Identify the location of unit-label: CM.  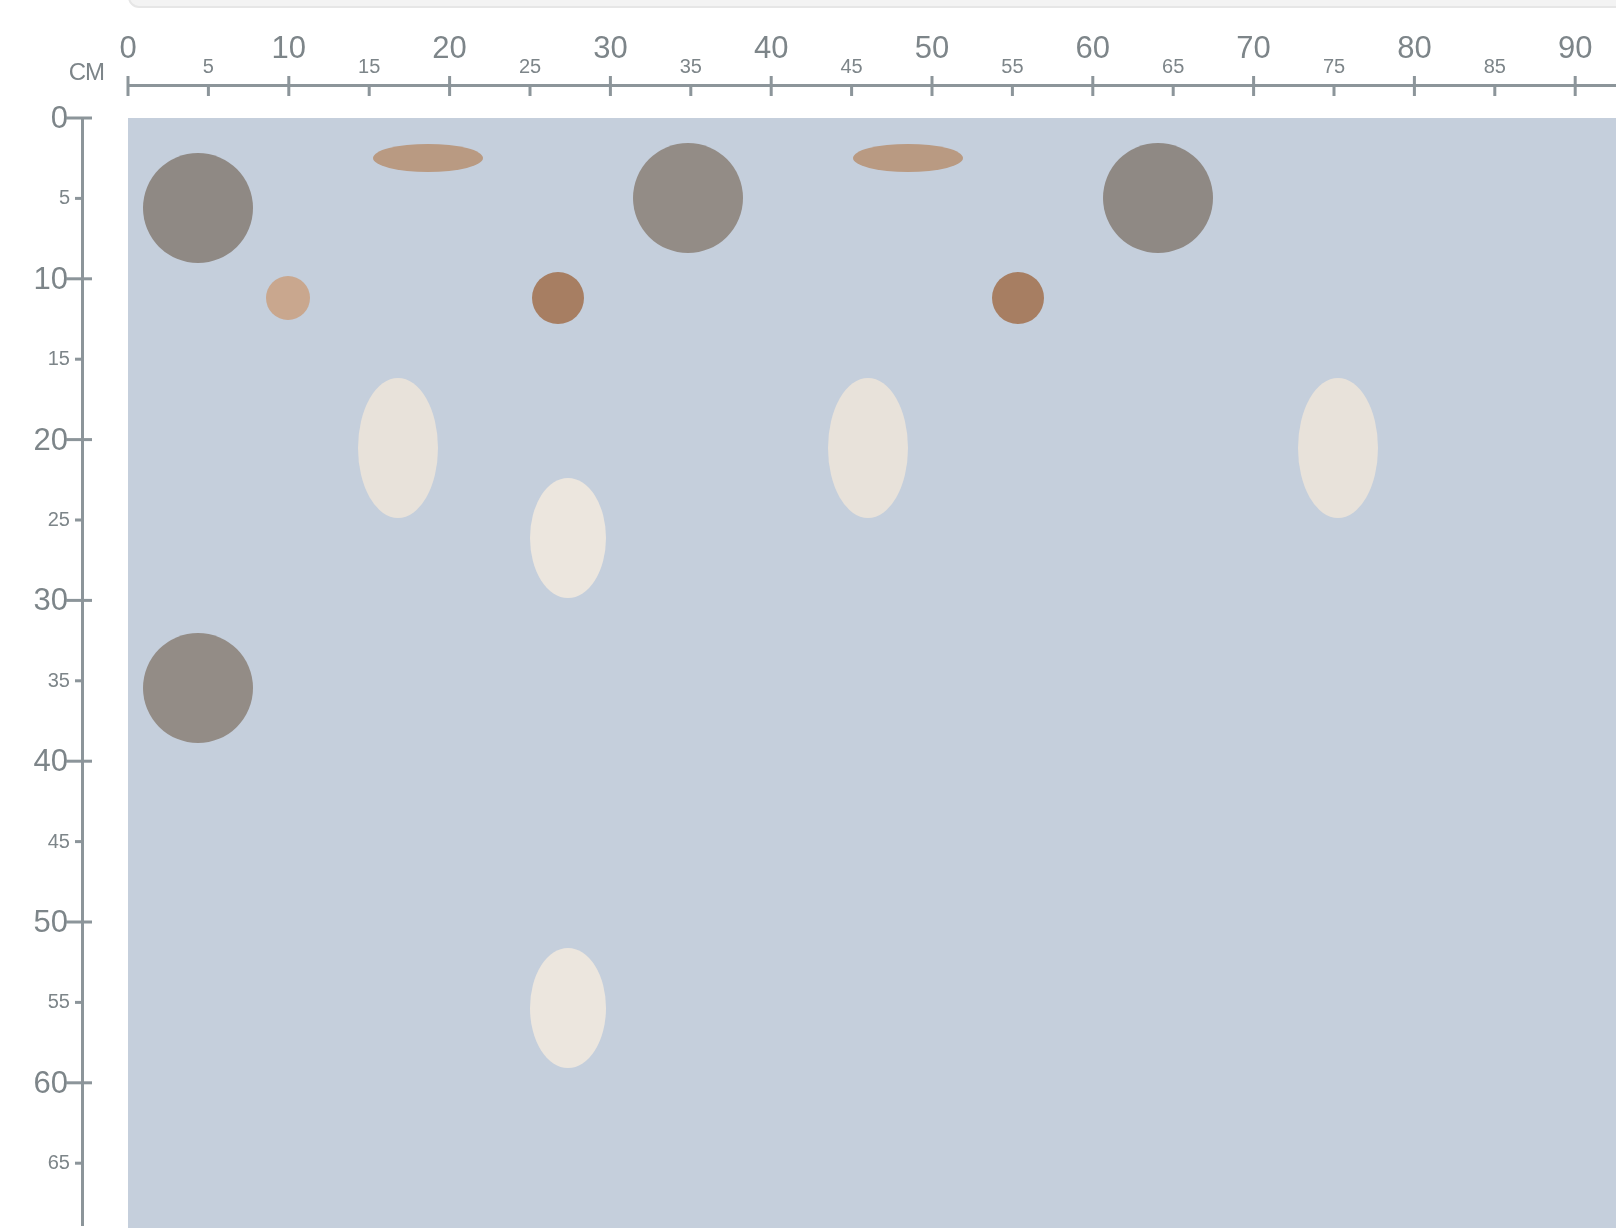
(86, 72).